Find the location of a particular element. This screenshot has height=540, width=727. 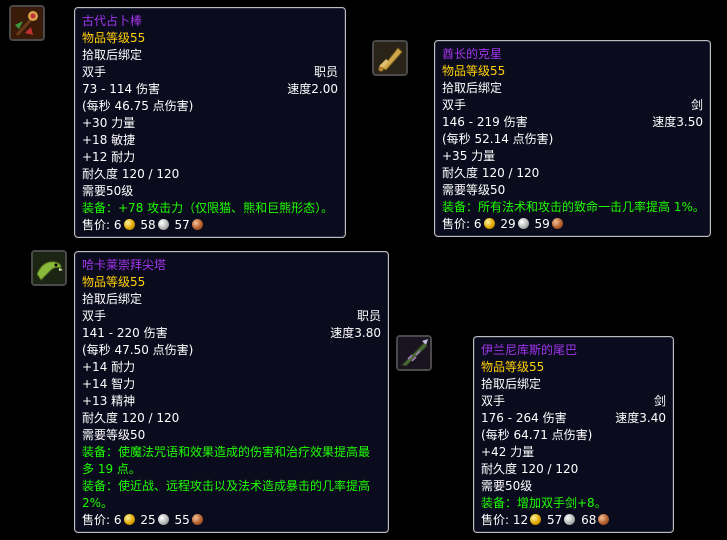

silver-amount: 57 is located at coordinates (554, 520).